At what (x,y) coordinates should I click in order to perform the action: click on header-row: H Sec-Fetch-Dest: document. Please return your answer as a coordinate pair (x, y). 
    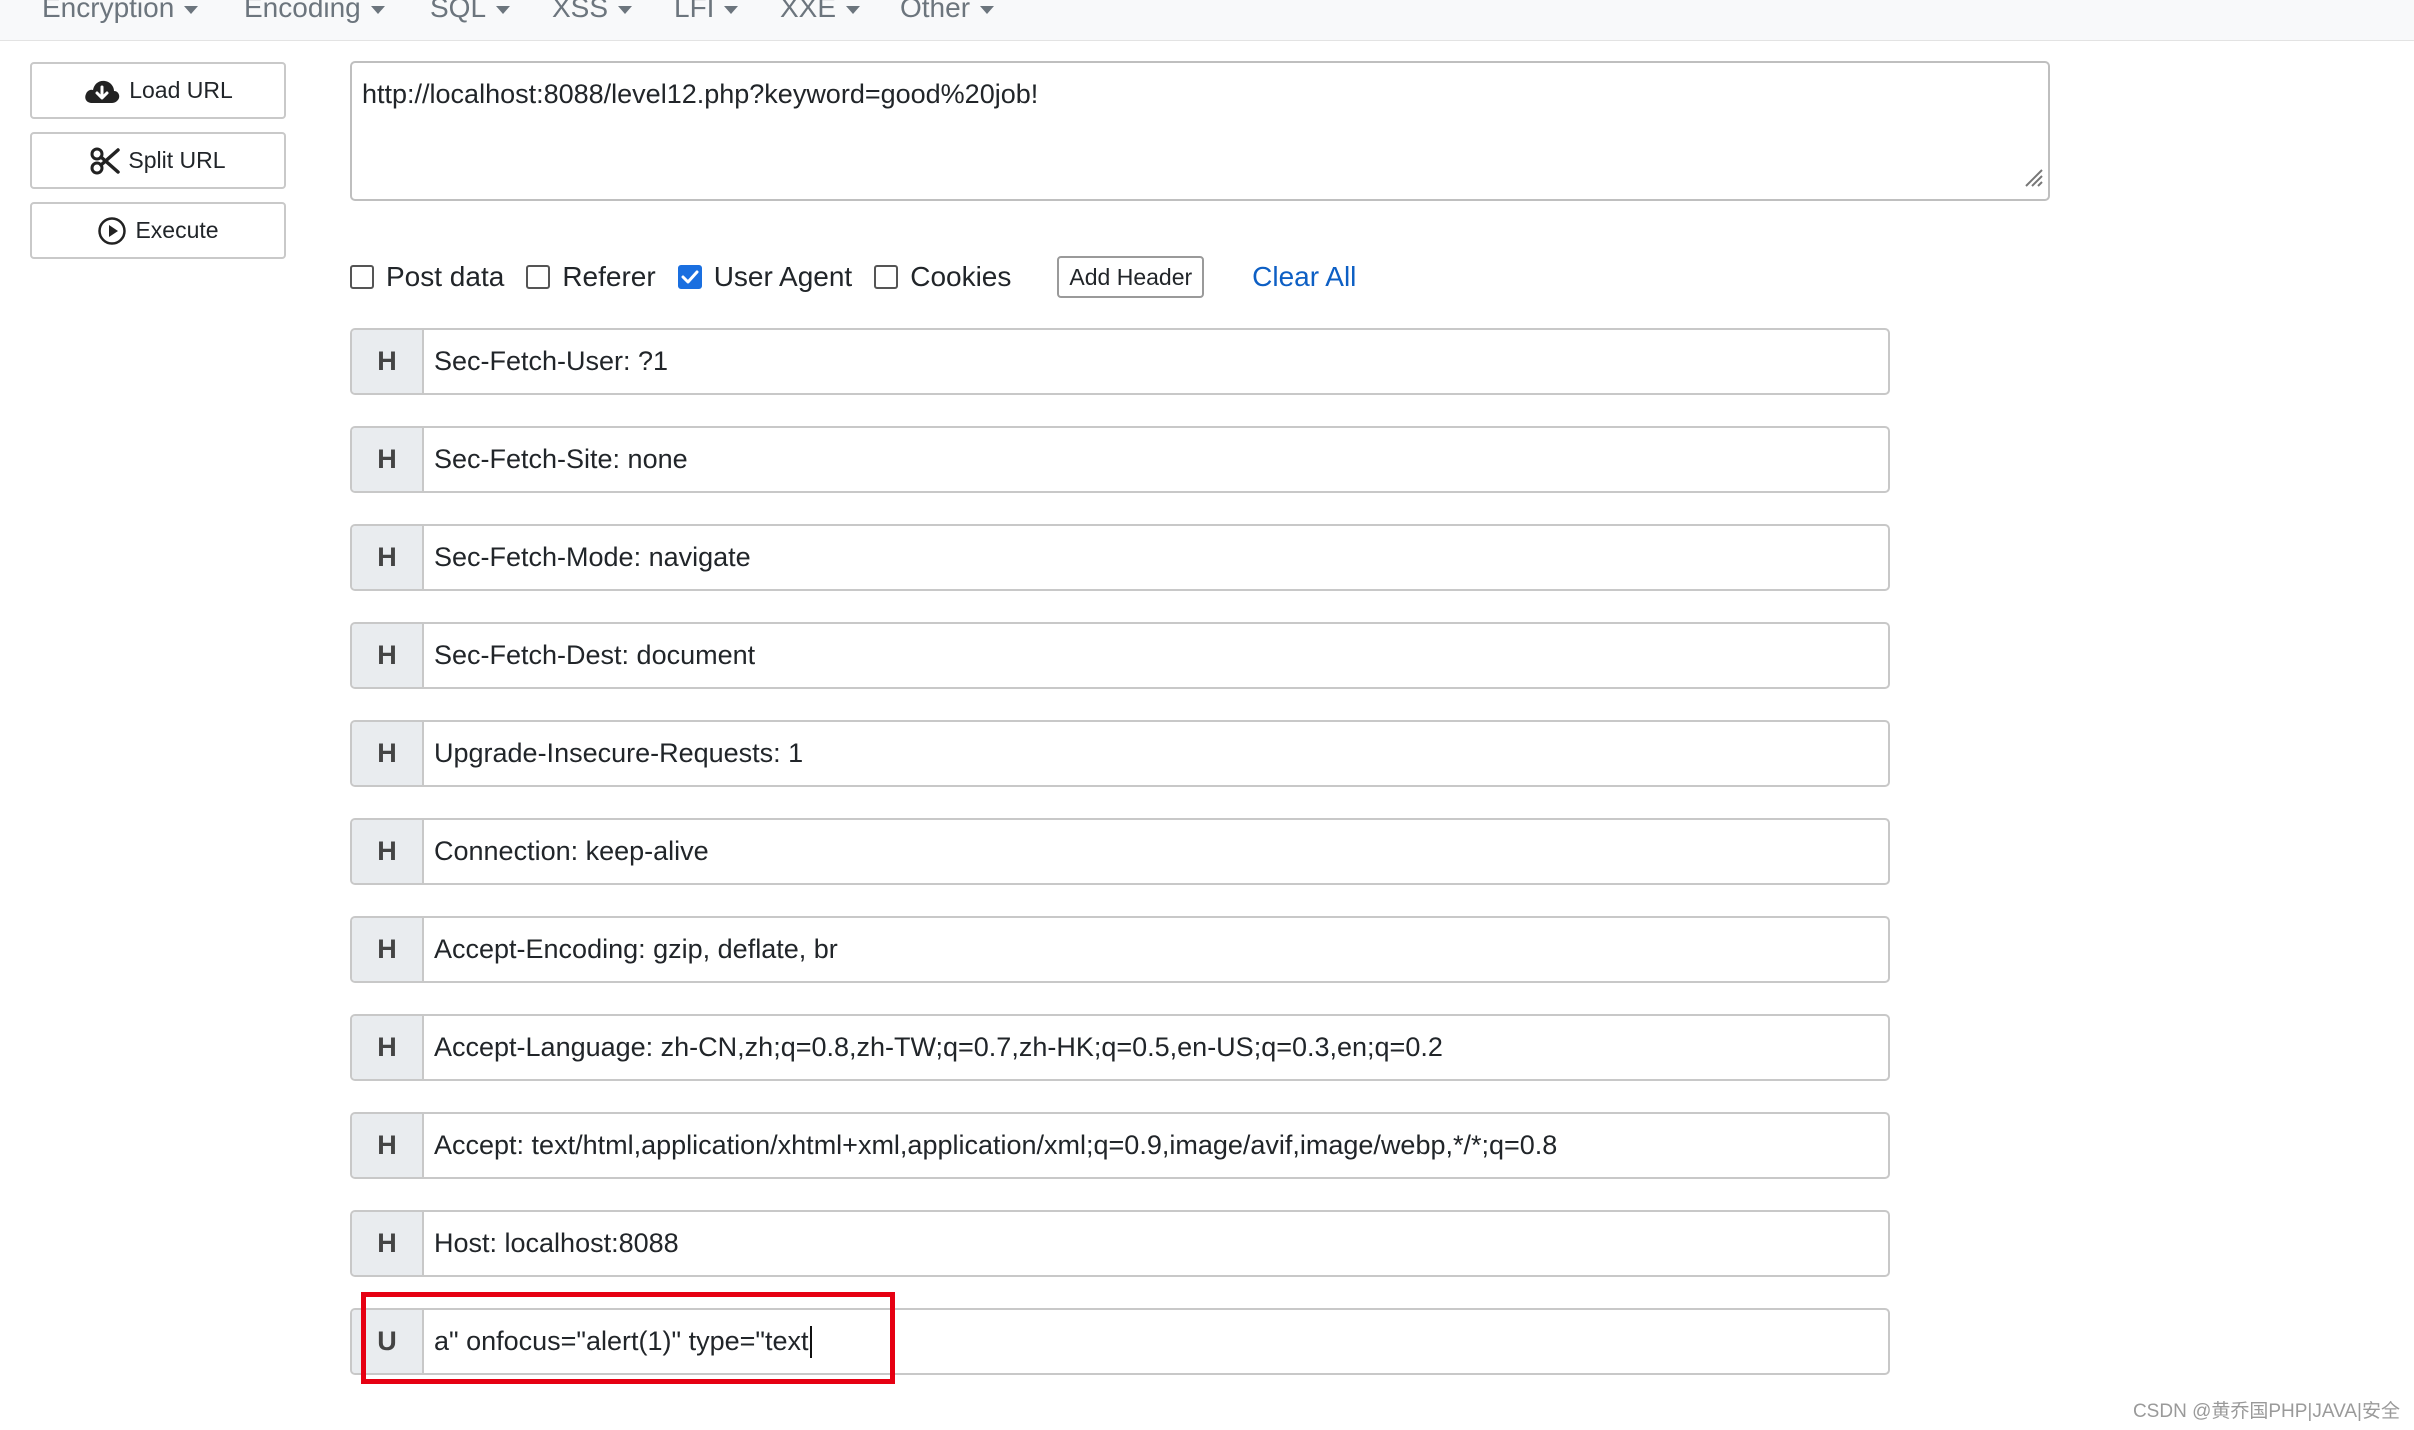
    Looking at the image, I should click on (1120, 655).